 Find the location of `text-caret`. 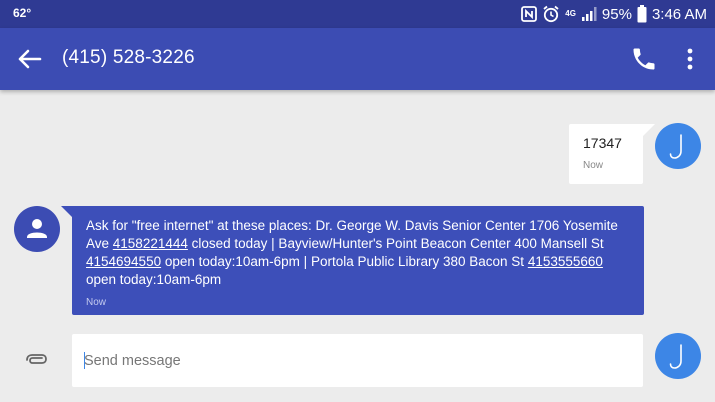

text-caret is located at coordinates (84, 360).